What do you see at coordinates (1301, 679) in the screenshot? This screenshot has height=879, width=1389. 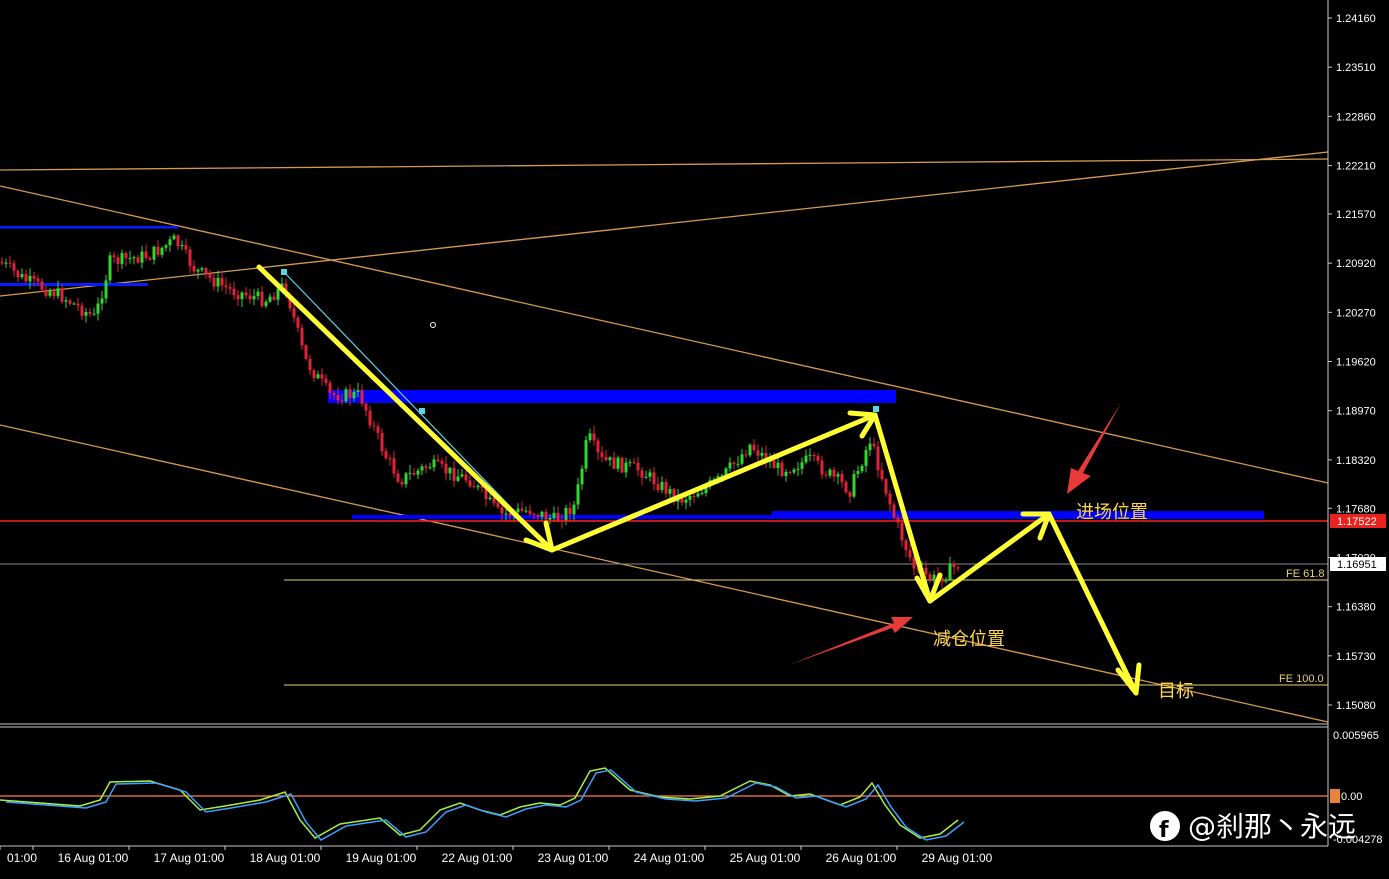 I see `fib-100-label: FE 100.0` at bounding box center [1301, 679].